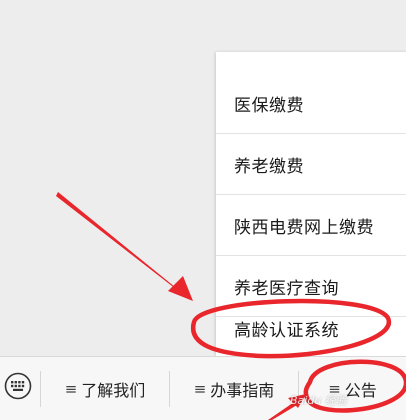  Describe the element at coordinates (311, 104) in the screenshot. I see `menu-item-medical-insurance-payment: 医保缴费` at that location.